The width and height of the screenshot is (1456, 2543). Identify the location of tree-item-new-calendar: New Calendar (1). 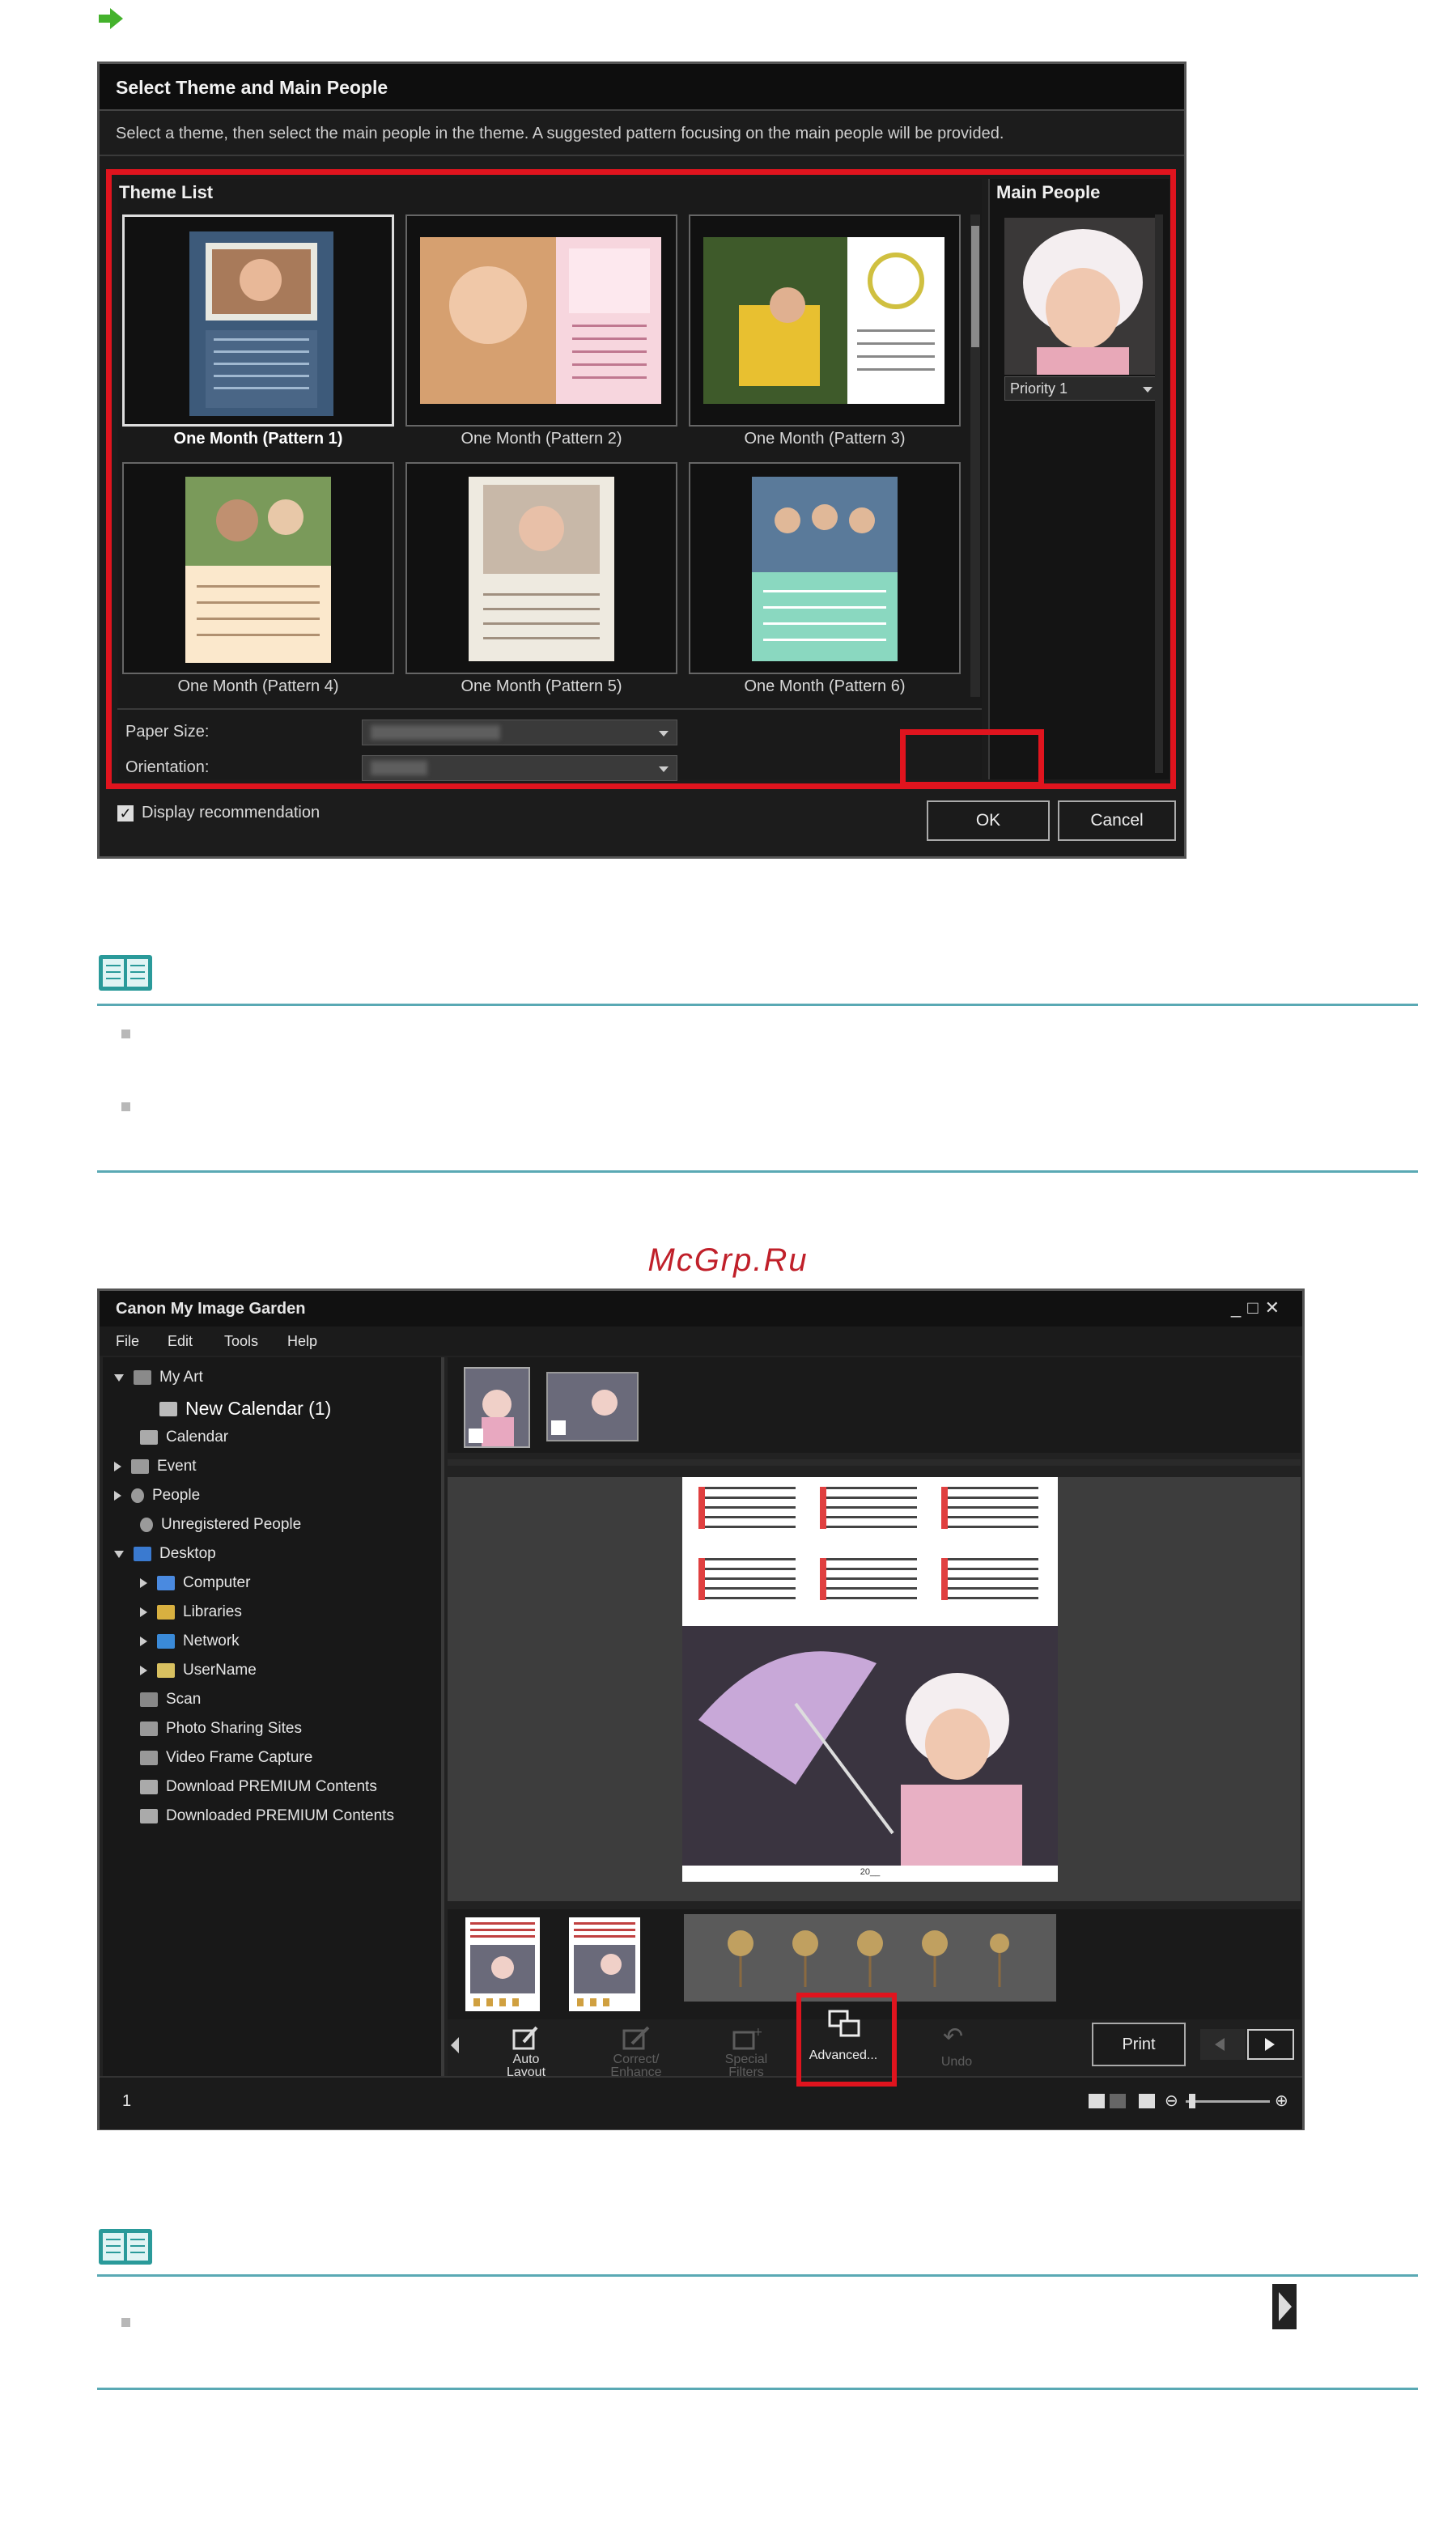
(245, 1409).